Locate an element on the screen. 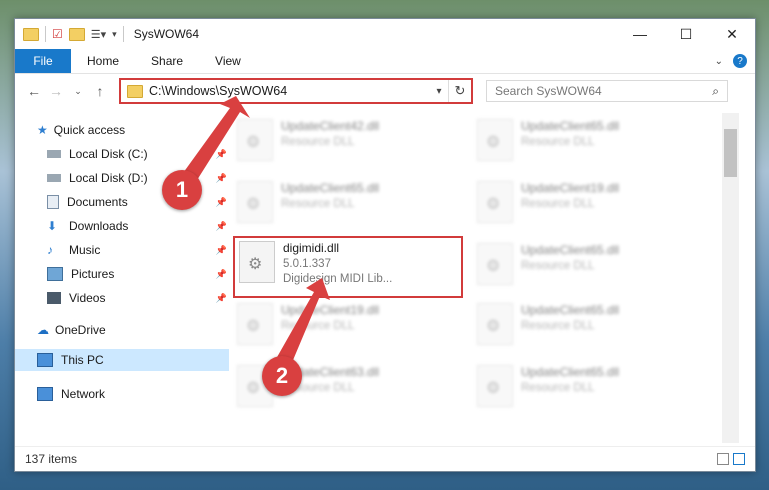  annotation-arrows is located at coordinates (254, 234).